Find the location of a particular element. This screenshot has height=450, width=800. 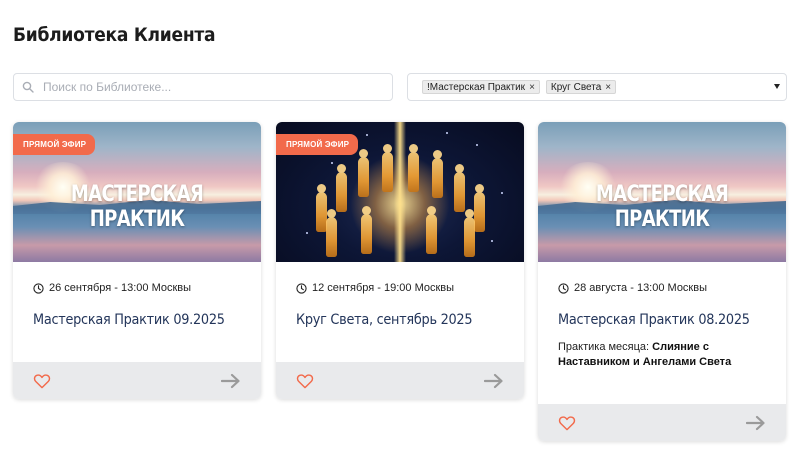

card-date: 26 сентября - 13:00 Москвы is located at coordinates (137, 288).